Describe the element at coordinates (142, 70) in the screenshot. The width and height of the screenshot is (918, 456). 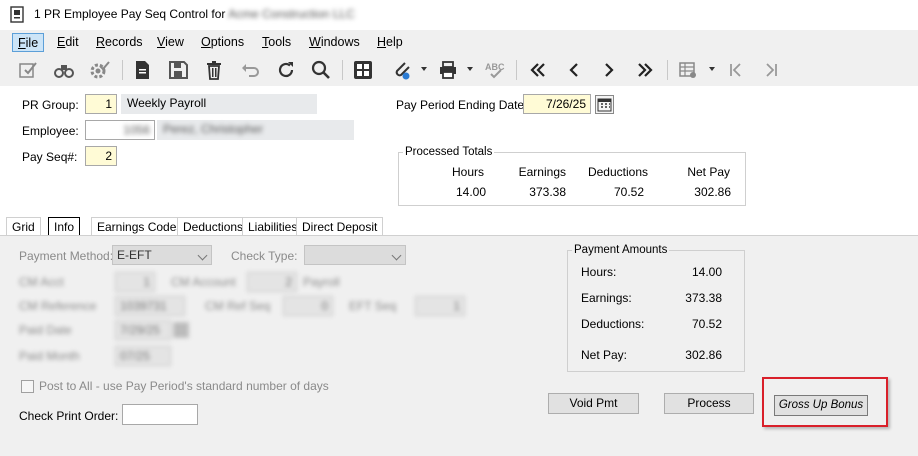
I see `document-icon` at that location.